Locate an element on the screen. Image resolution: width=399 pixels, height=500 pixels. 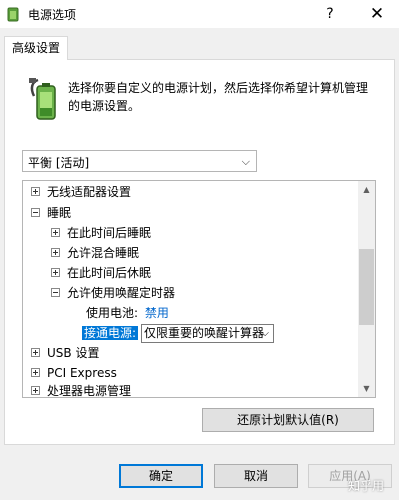
tree-item-usb-settings: USB 设置 is located at coordinates (65, 353).